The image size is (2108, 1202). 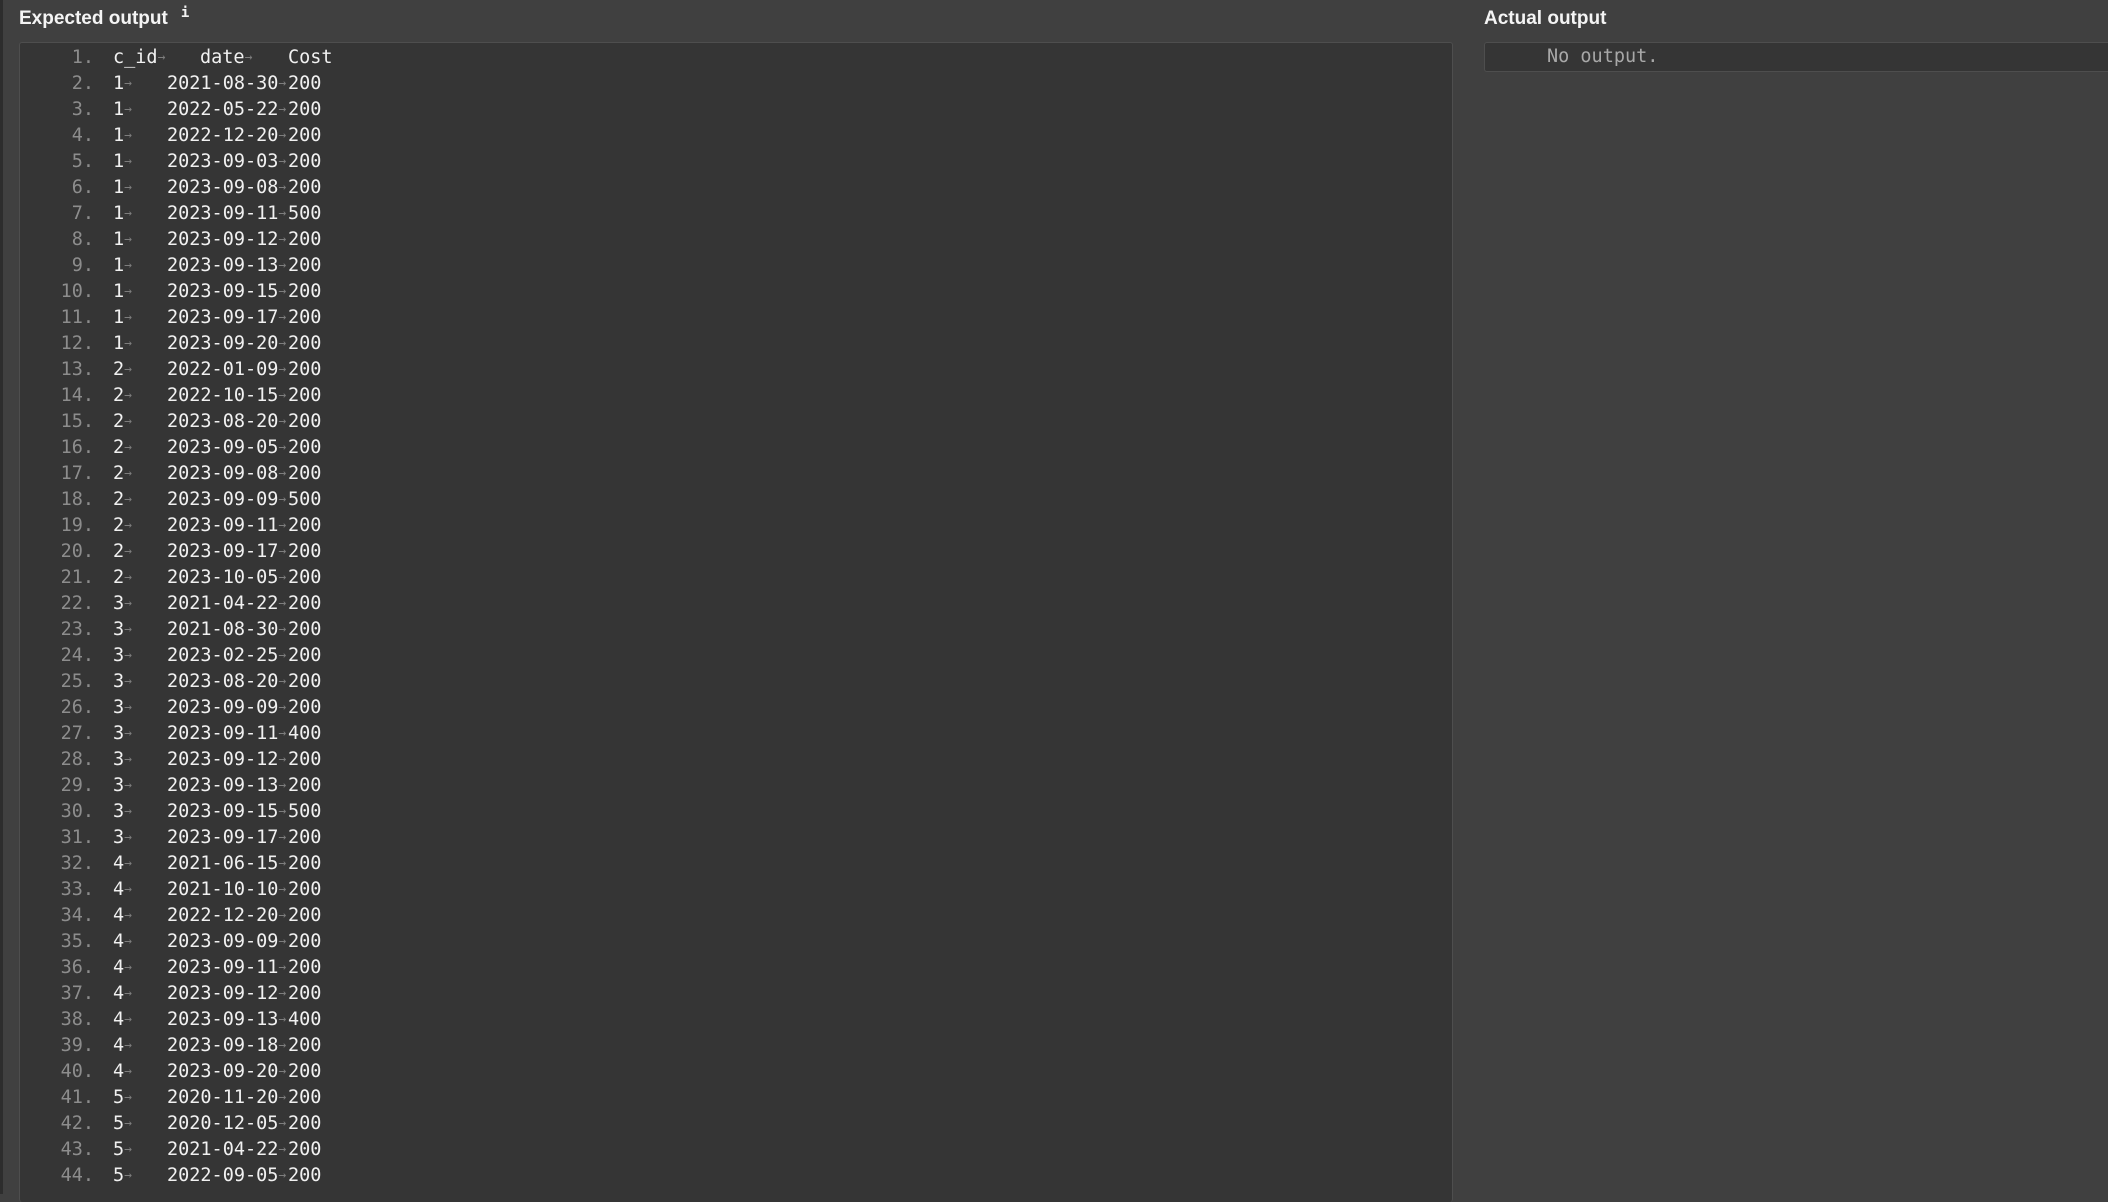 I want to click on output-line: 34. 4→ 2022-12-20→ 200, so click(x=736, y=916).